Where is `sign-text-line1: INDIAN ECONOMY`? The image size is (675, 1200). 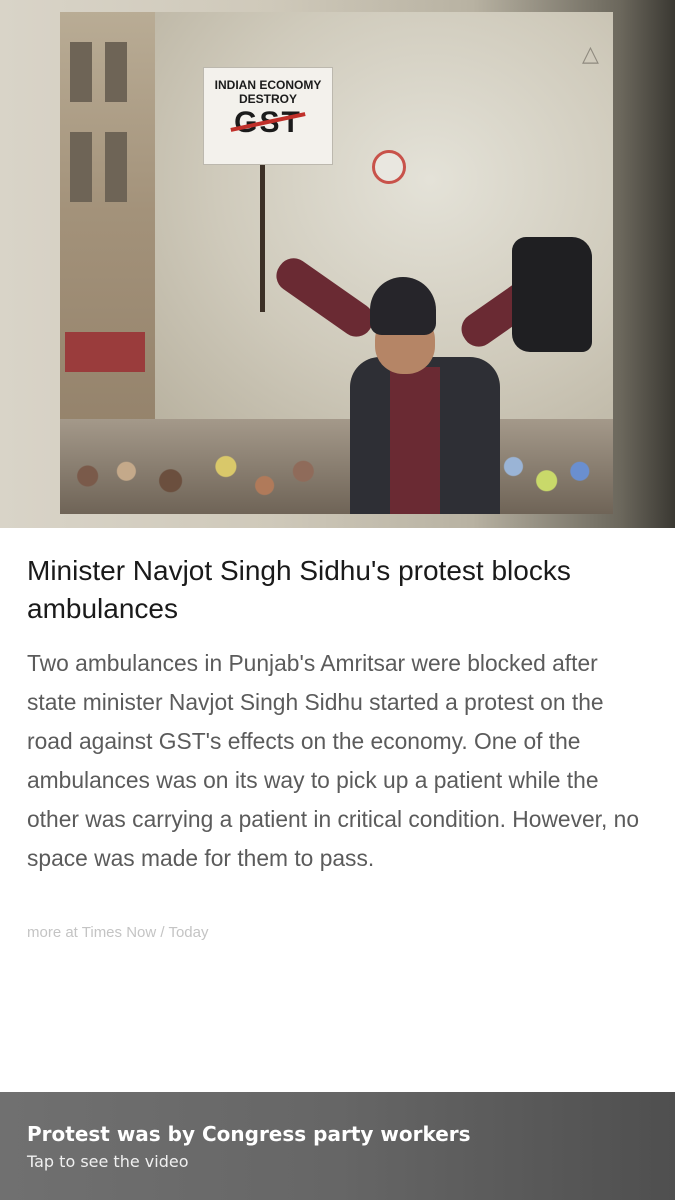
sign-text-line1: INDIAN ECONOMY is located at coordinates (268, 85).